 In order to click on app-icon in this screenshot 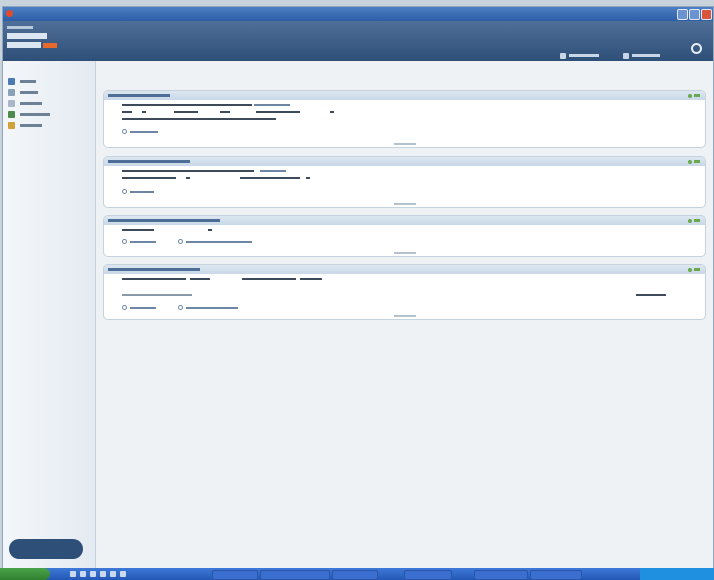, I will do `click(9, 13)`.